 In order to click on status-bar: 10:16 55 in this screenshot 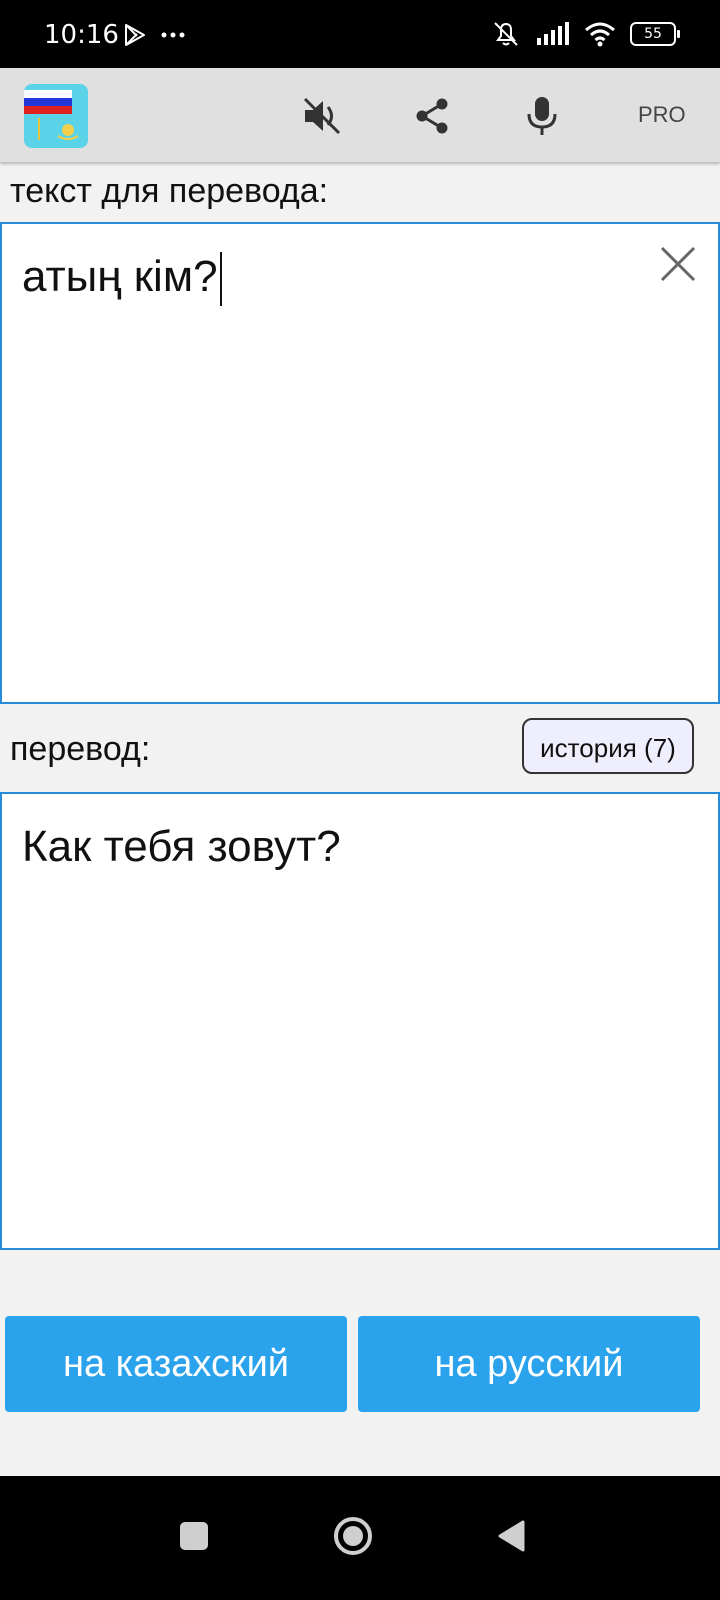, I will do `click(360, 34)`.